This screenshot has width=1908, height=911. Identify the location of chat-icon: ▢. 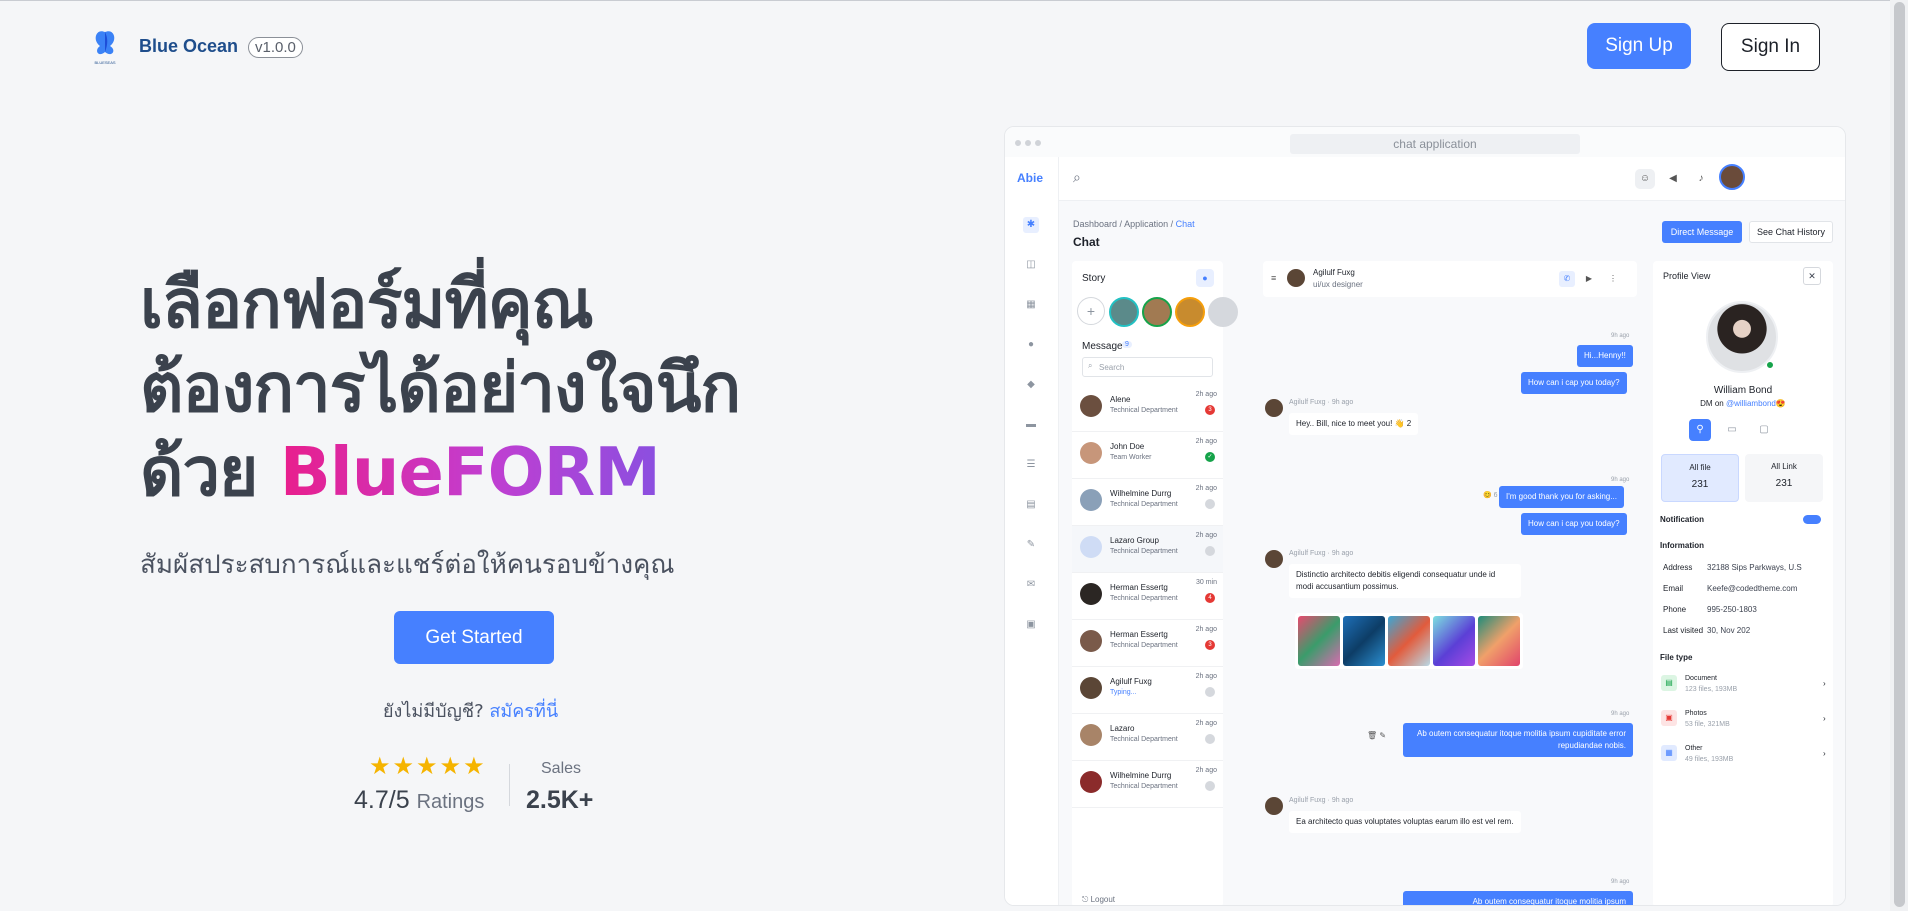
(1764, 429).